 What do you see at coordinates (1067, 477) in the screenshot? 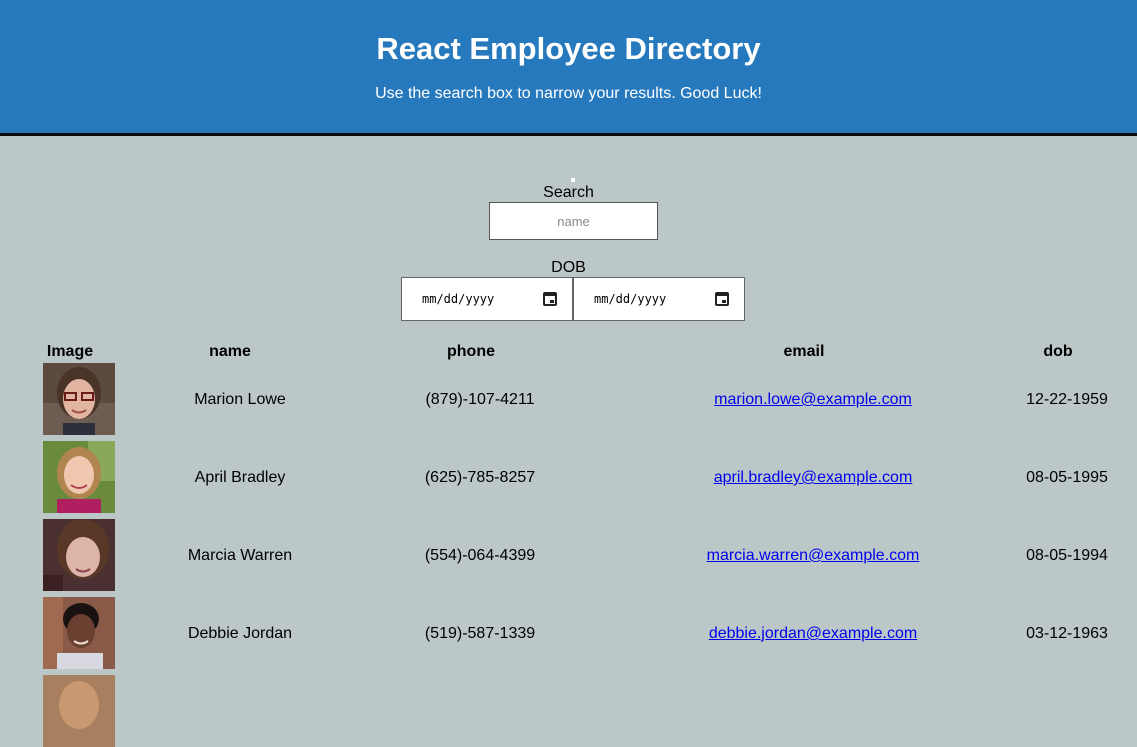
I see `employee-dob: 08-05-1995` at bounding box center [1067, 477].